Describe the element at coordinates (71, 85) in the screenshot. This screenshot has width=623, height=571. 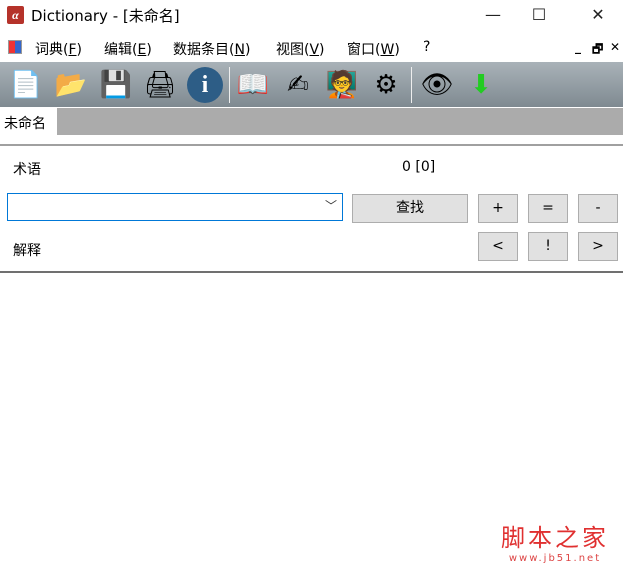
I see `open-folder-icon: 📂` at that location.